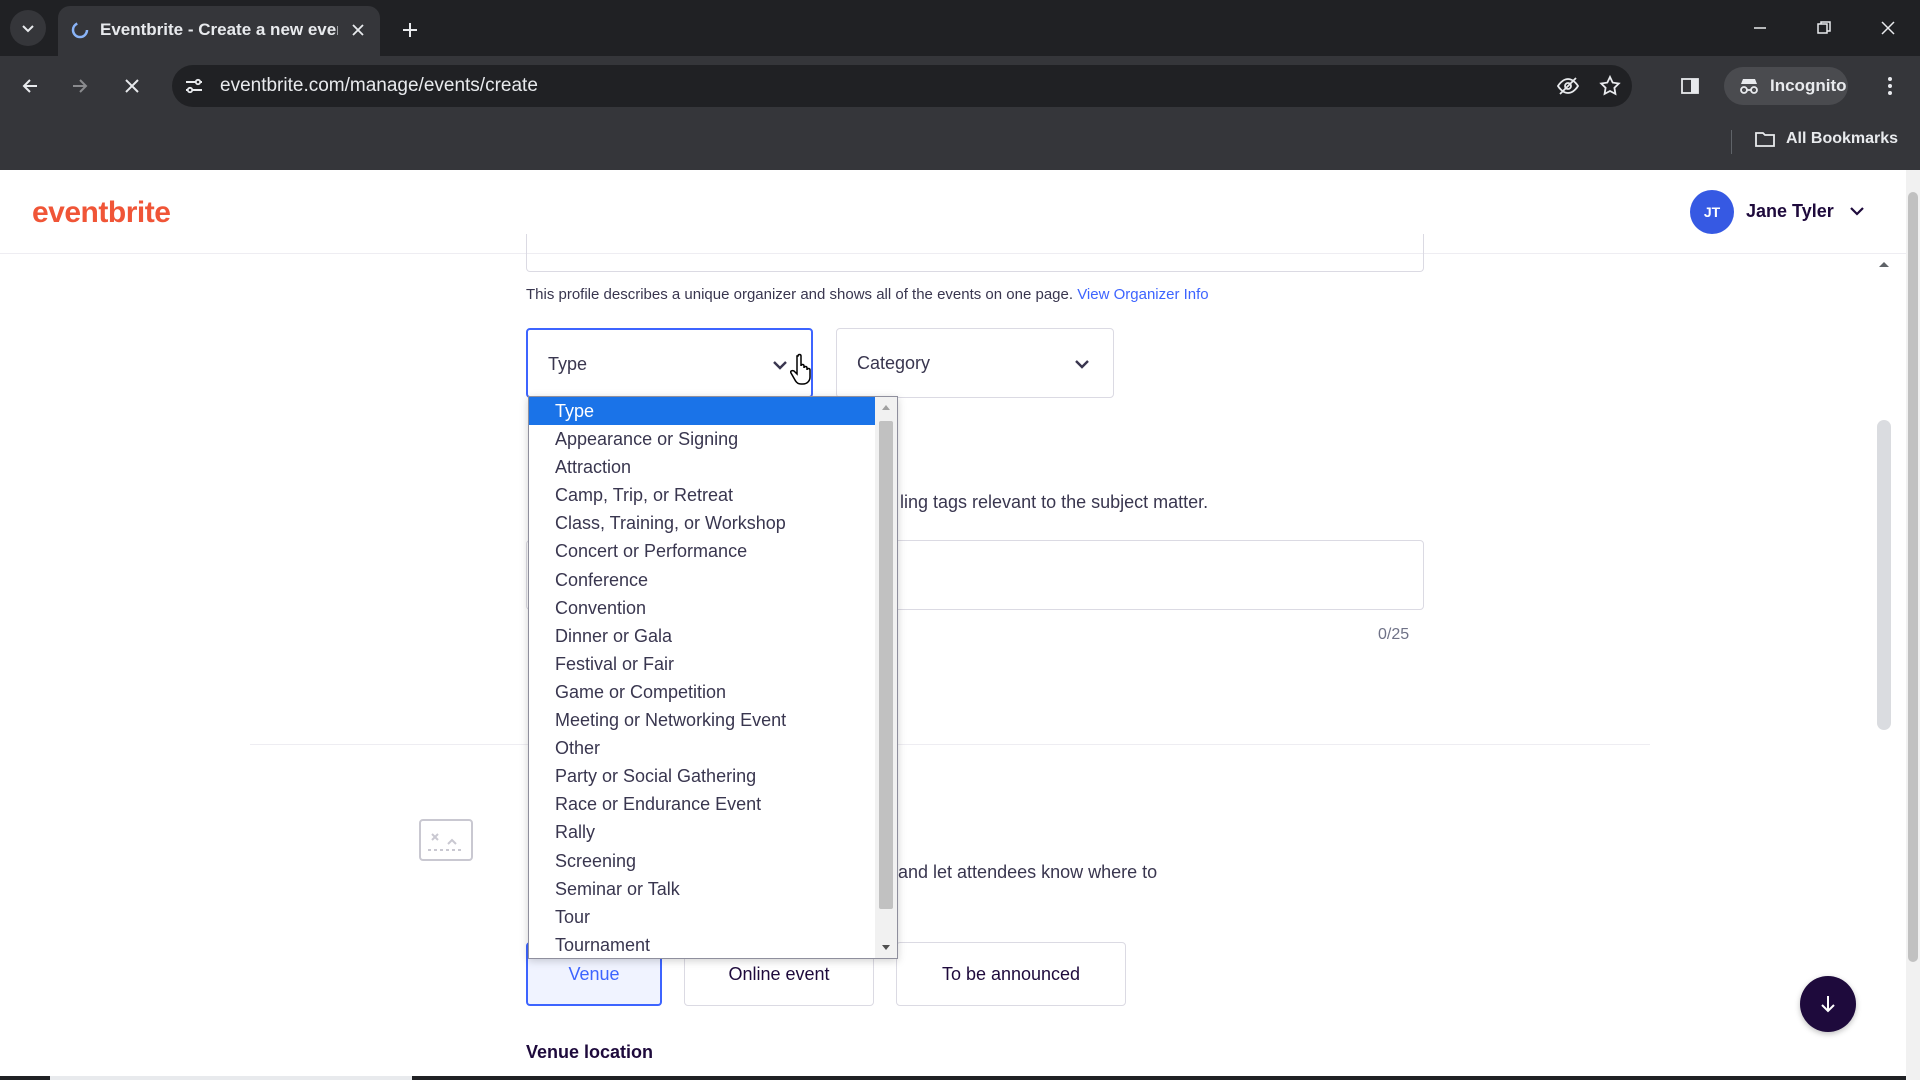  What do you see at coordinates (1142, 294) in the screenshot?
I see `view-organizer-info-link: View Organizer Info` at bounding box center [1142, 294].